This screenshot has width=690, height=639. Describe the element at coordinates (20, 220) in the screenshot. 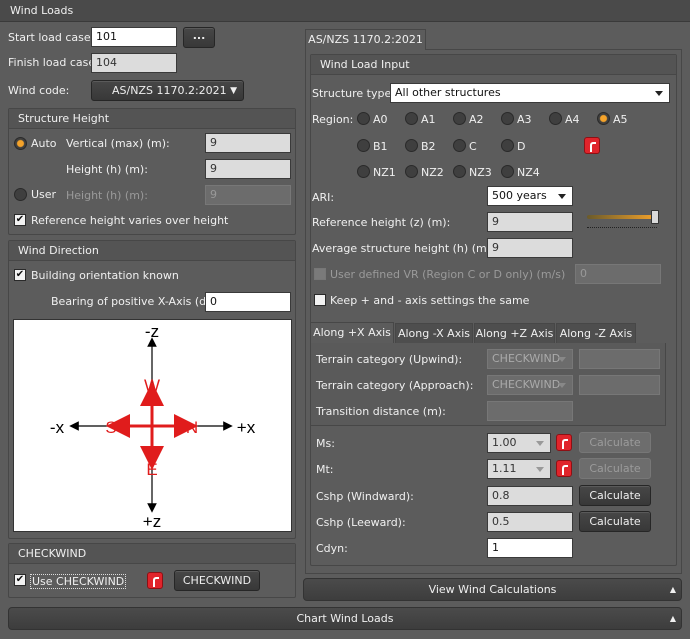

I see `ref-height-varies-checkbox: ✔` at that location.